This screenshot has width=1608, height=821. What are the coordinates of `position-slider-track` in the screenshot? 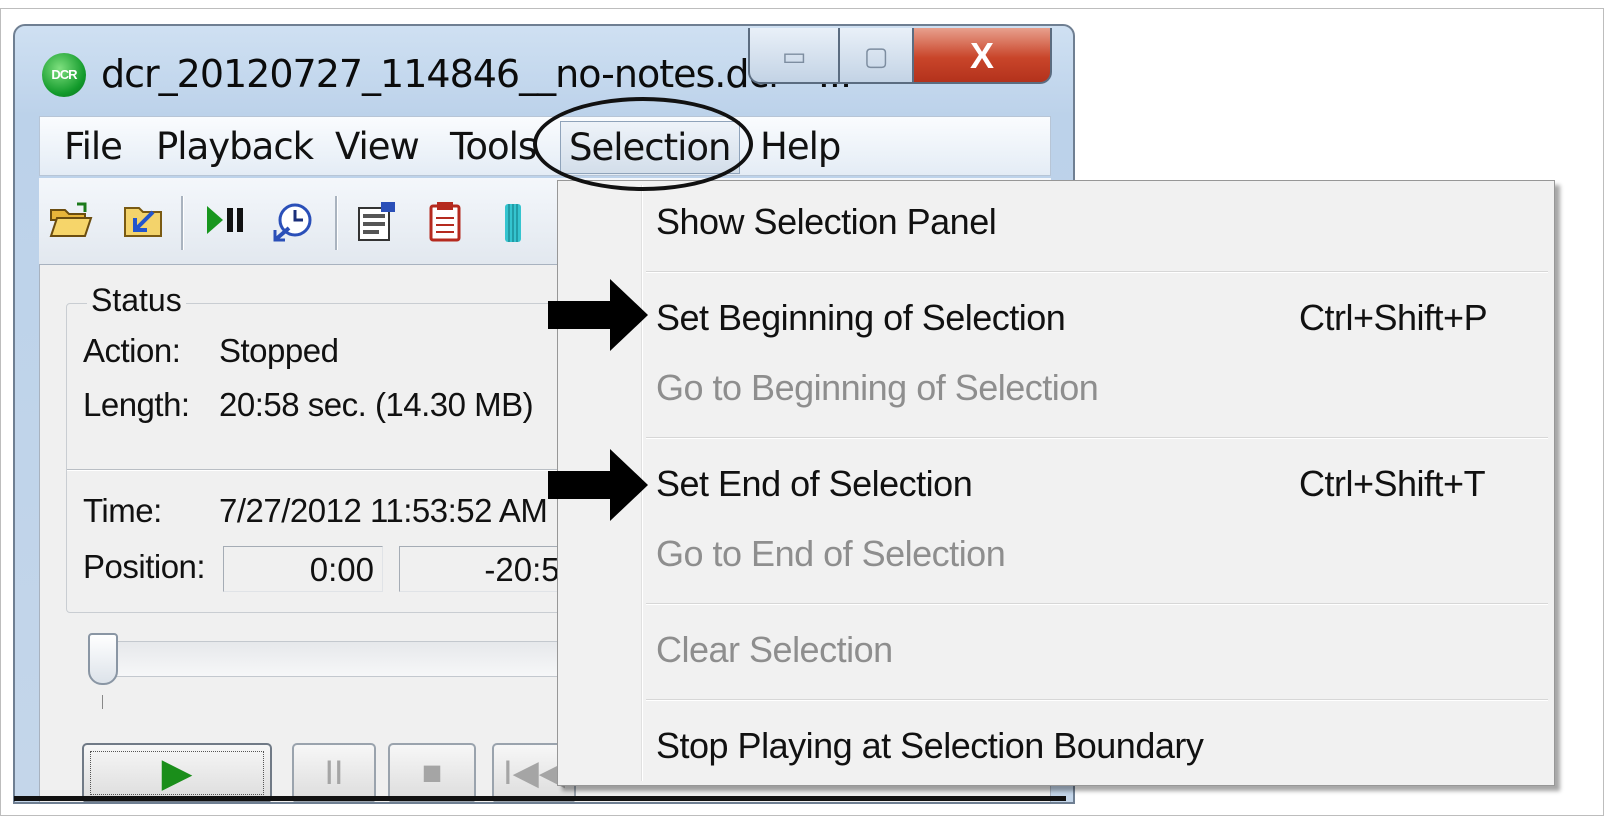 It's located at (352, 659).